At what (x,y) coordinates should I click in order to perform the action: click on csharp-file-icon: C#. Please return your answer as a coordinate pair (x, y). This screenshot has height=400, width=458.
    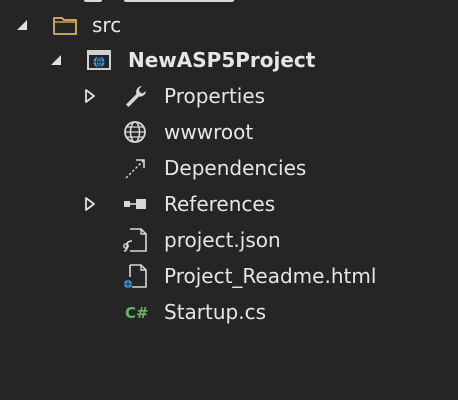
    Looking at the image, I should click on (136, 313).